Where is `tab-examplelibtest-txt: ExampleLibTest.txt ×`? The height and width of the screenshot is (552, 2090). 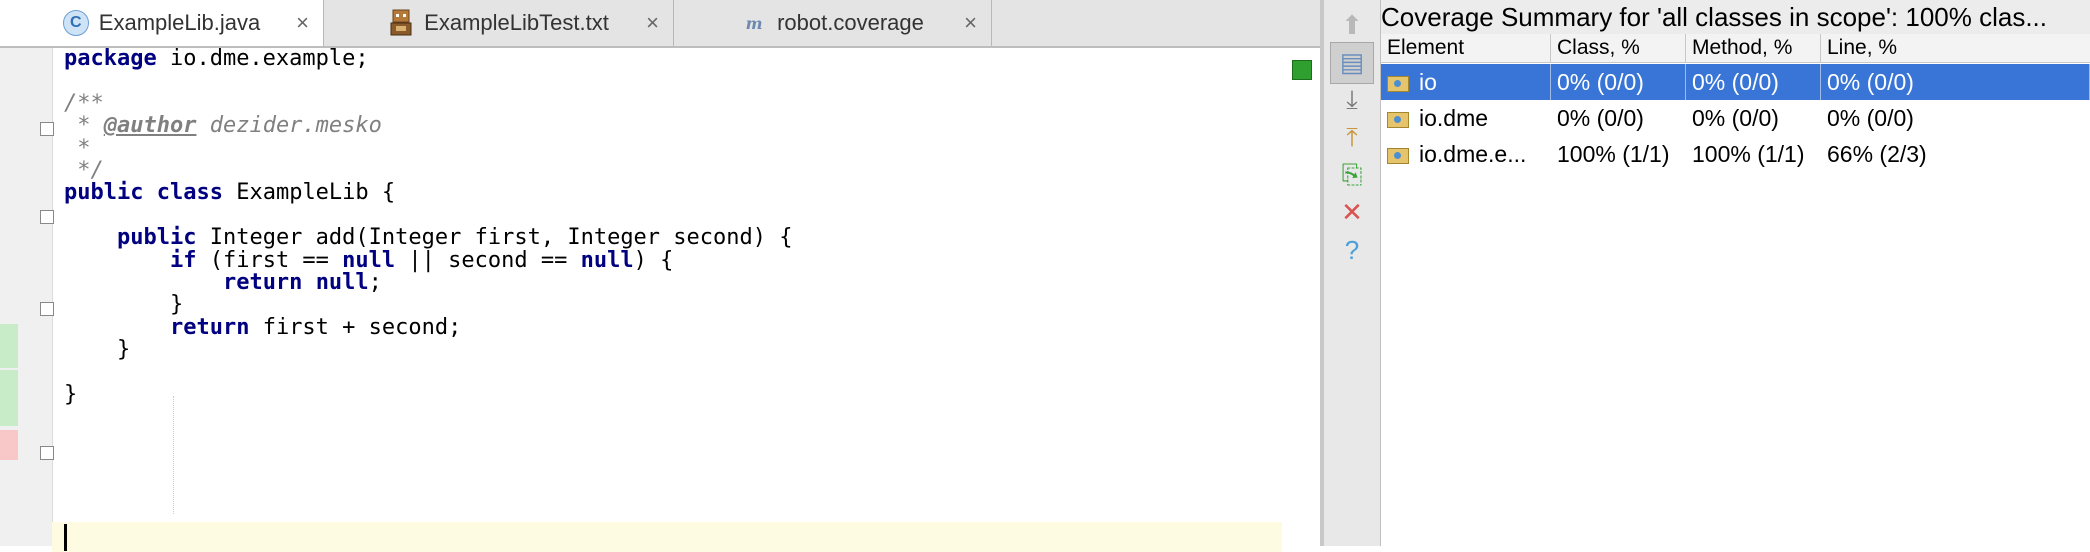 tab-examplelibtest-txt: ExampleLibTest.txt × is located at coordinates (499, 23).